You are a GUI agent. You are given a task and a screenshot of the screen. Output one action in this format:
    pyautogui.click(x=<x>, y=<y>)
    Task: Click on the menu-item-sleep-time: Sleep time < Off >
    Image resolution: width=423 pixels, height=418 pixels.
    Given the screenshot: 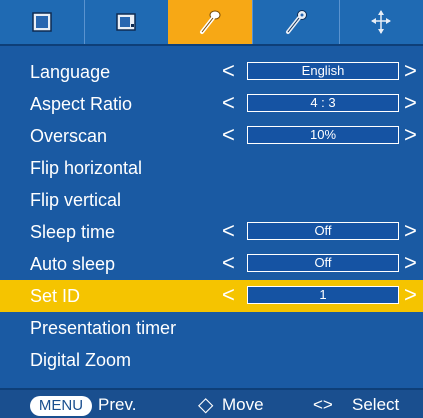 What is the action you would take?
    pyautogui.click(x=211, y=232)
    